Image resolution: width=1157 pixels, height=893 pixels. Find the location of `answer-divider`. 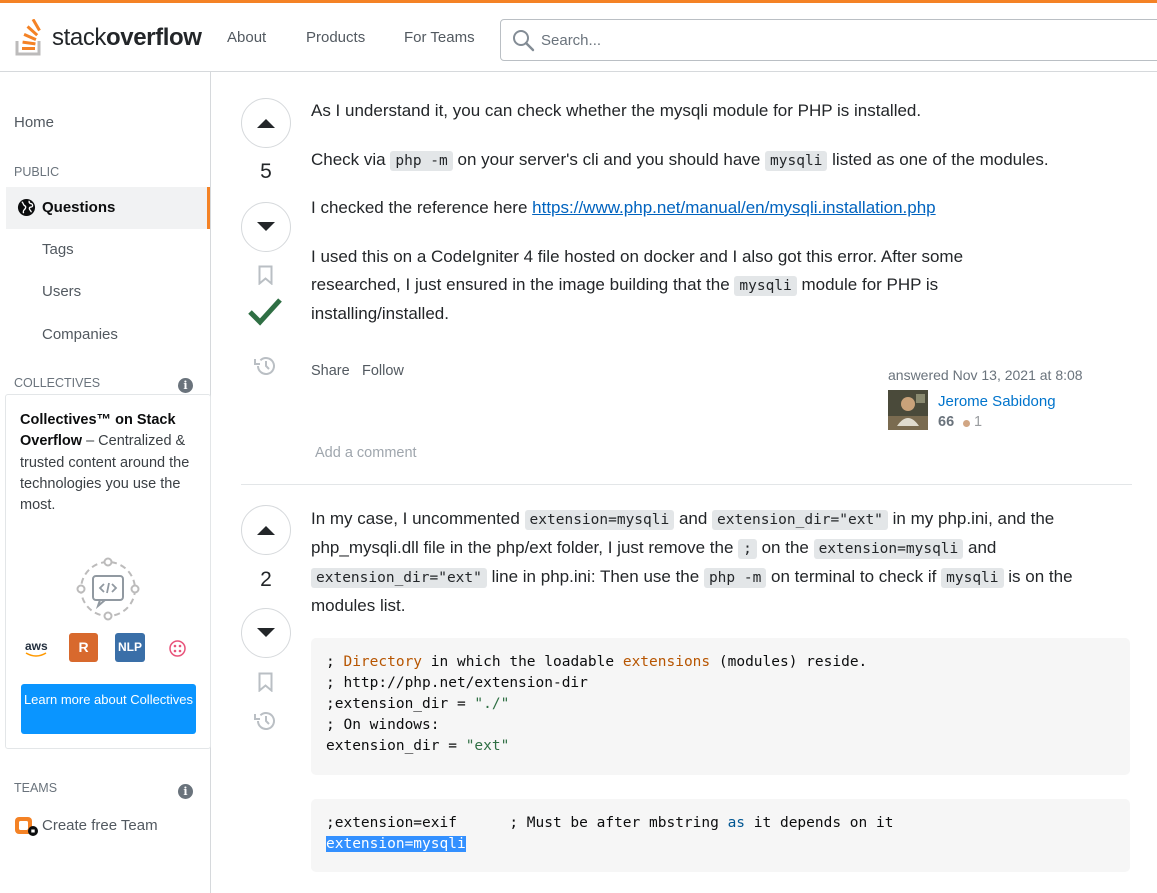

answer-divider is located at coordinates (686, 484).